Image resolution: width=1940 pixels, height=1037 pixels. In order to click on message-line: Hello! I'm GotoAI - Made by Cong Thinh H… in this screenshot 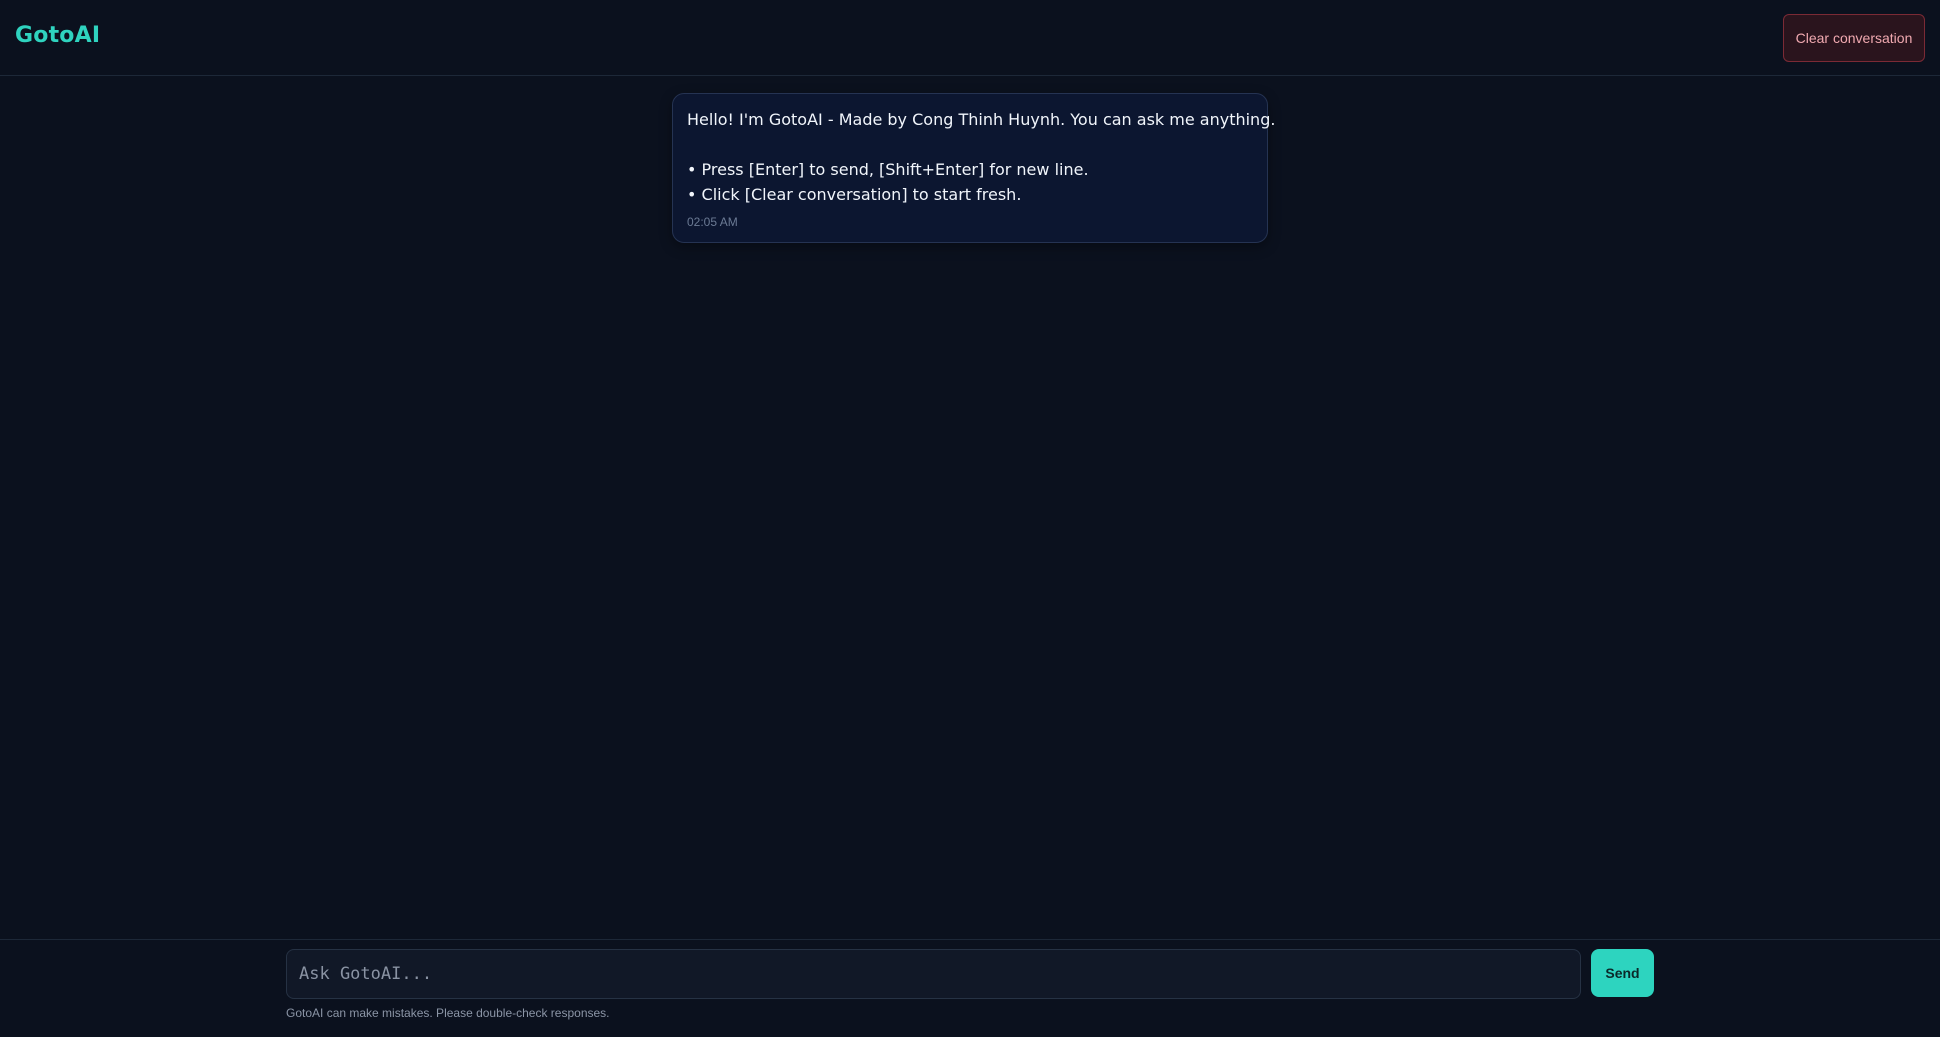, I will do `click(981, 119)`.